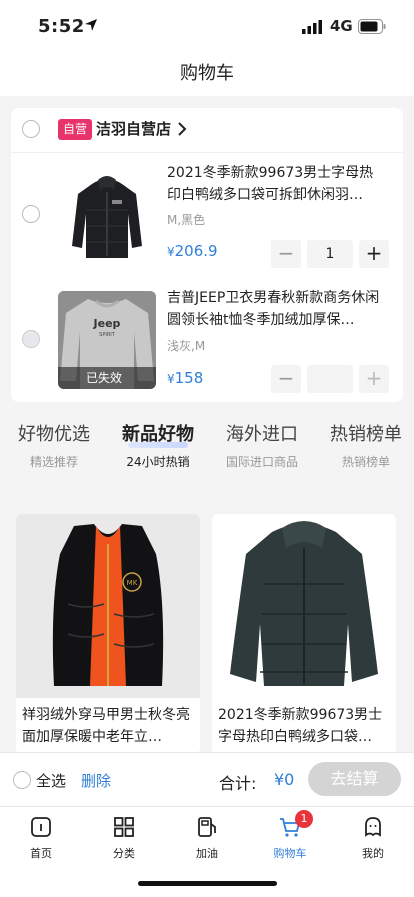 This screenshot has height=897, width=414. Describe the element at coordinates (207, 130) in the screenshot. I see `store-row: 自营 洁羽自营店` at that location.